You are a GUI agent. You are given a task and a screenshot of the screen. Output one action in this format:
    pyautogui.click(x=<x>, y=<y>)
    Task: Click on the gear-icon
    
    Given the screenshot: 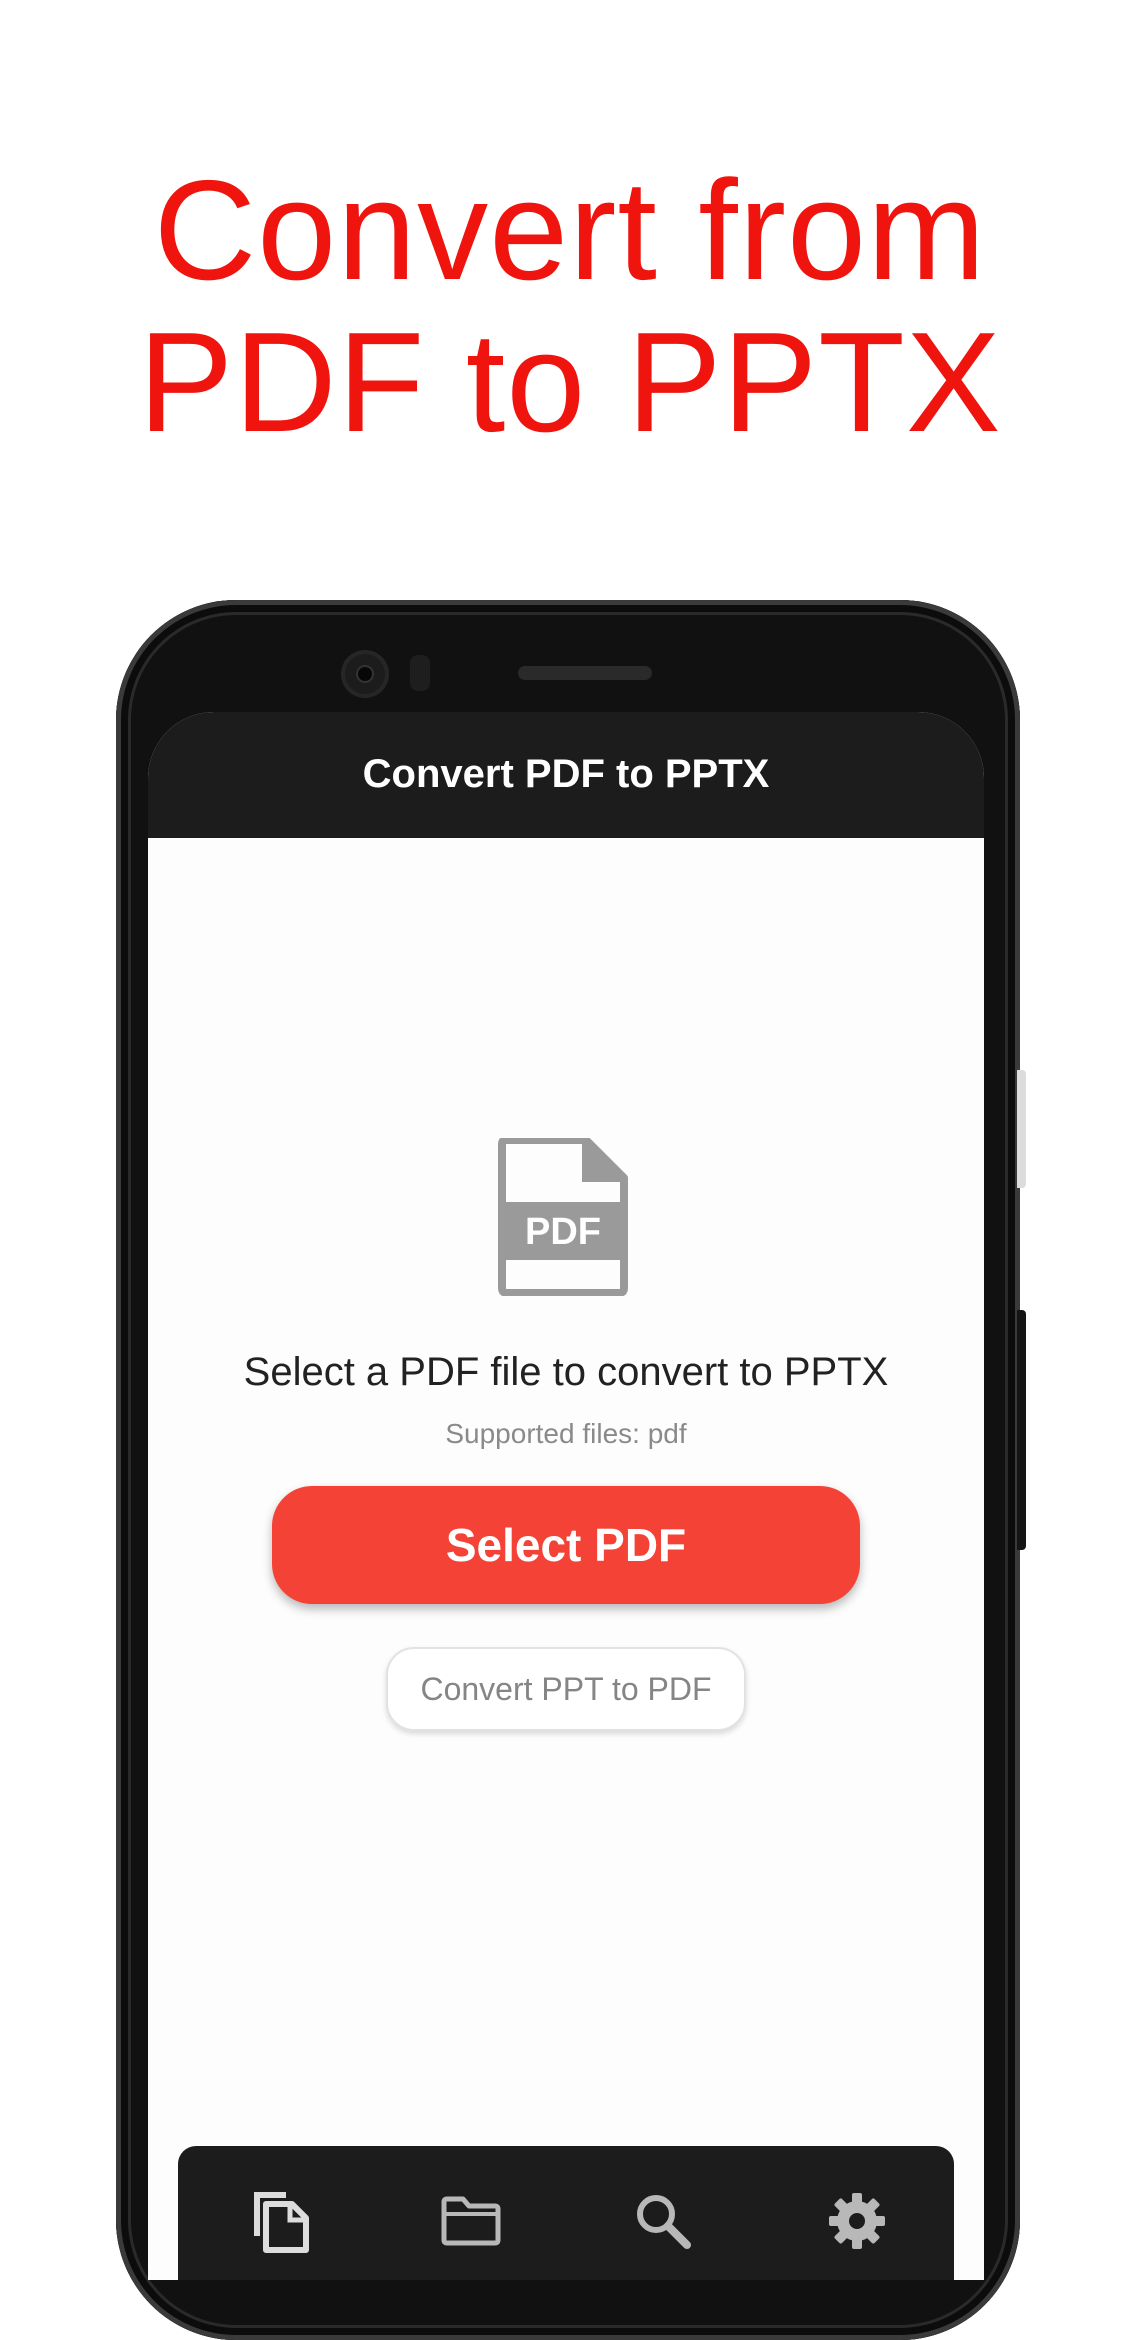 What is the action you would take?
    pyautogui.click(x=857, y=2221)
    